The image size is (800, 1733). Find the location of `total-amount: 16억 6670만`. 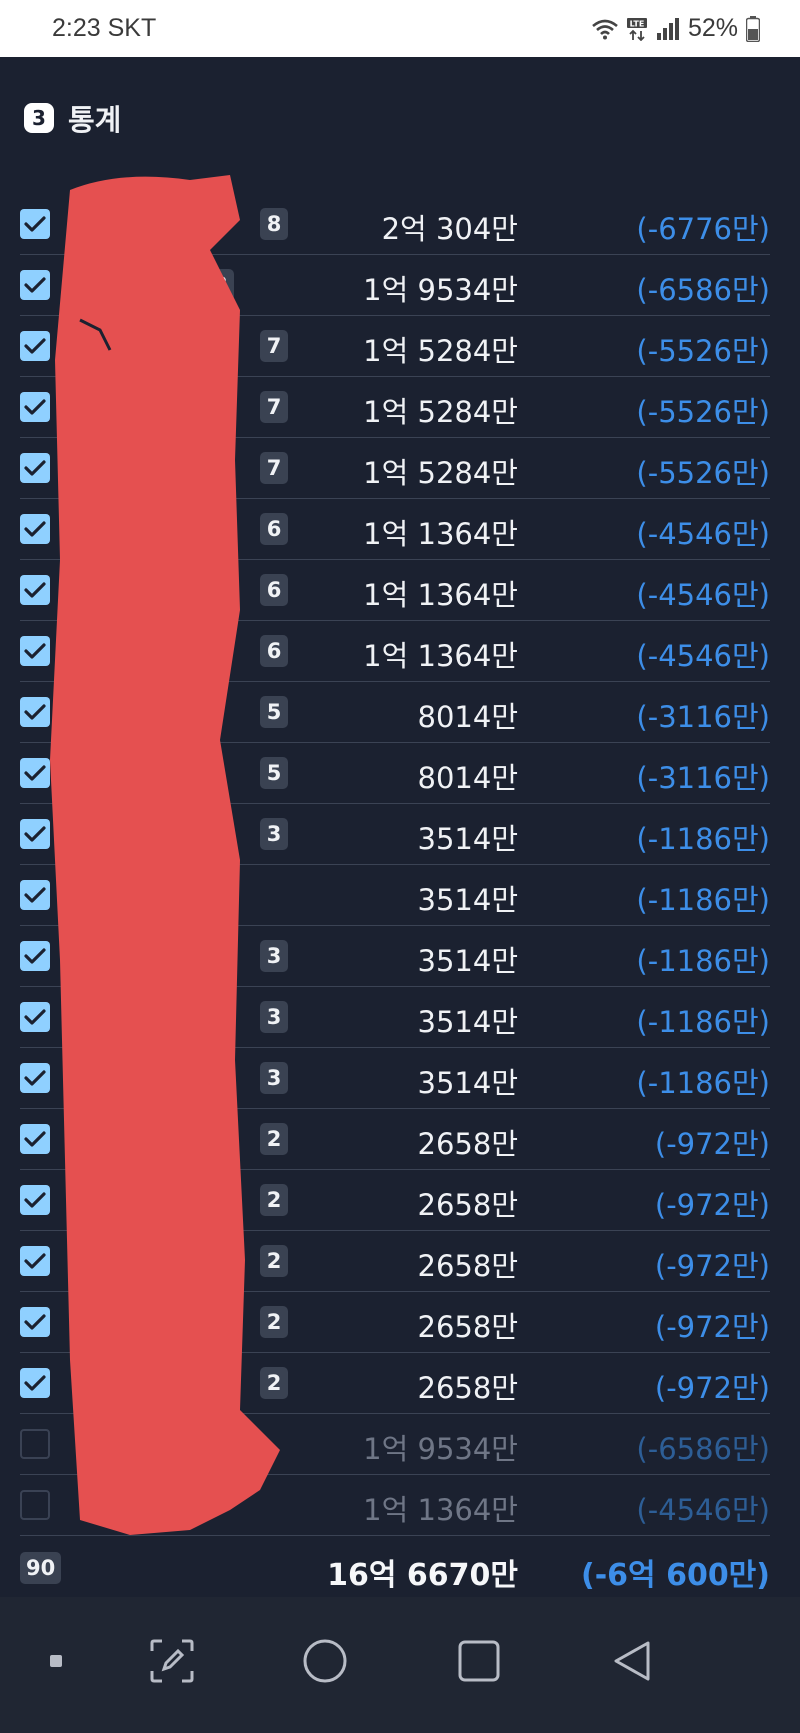

total-amount: 16억 6670만 is located at coordinates (422, 1575).